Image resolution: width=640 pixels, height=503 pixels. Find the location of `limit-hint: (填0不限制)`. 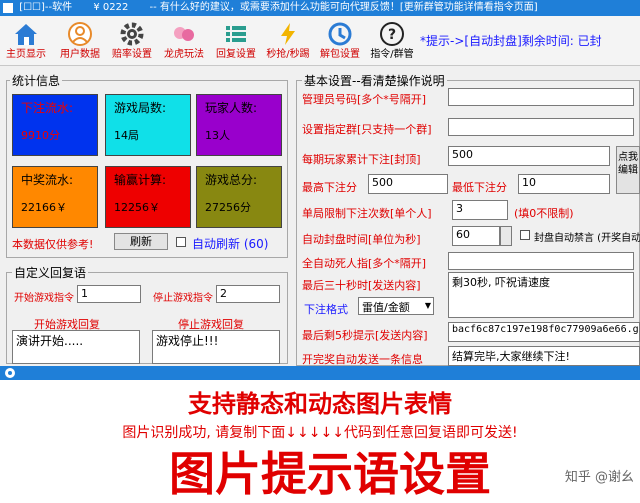

limit-hint: (填0不限制) is located at coordinates (544, 213).